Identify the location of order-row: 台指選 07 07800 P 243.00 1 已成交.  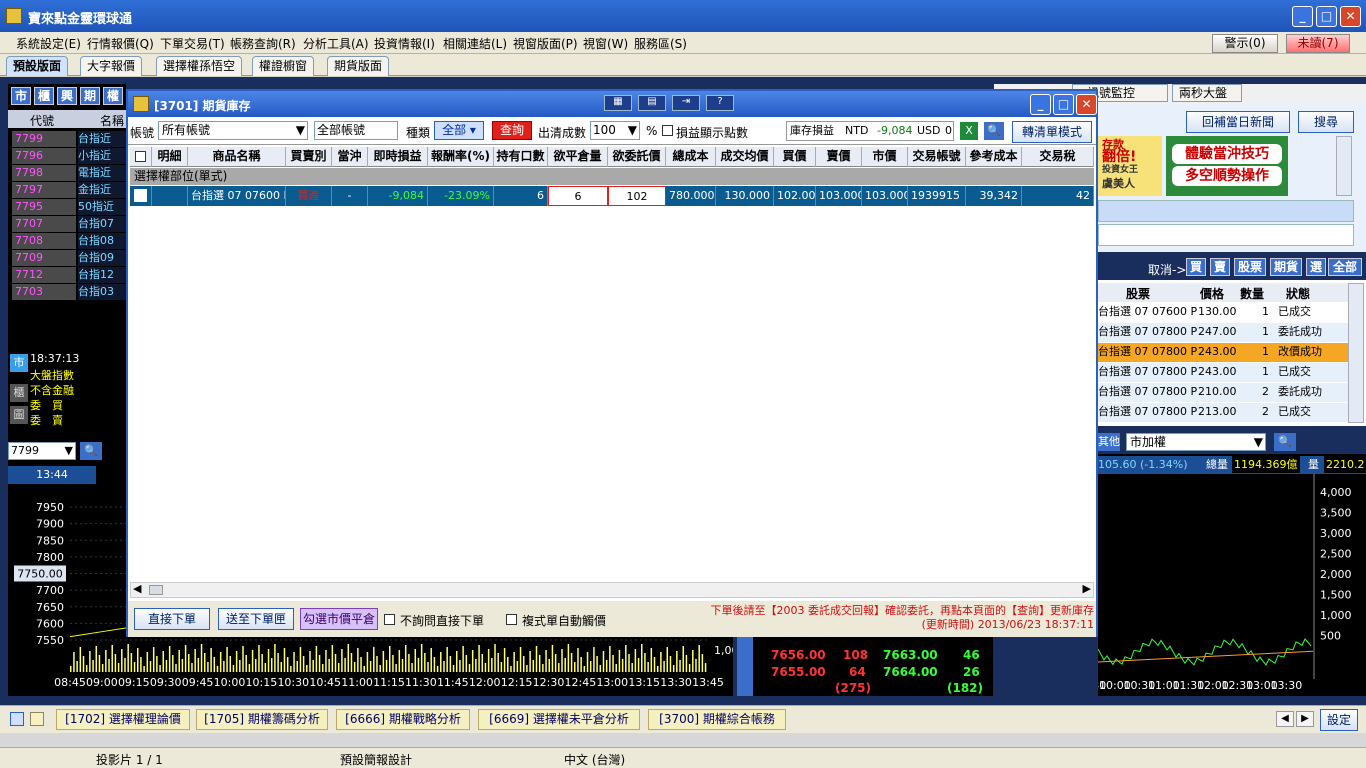
(1223, 372).